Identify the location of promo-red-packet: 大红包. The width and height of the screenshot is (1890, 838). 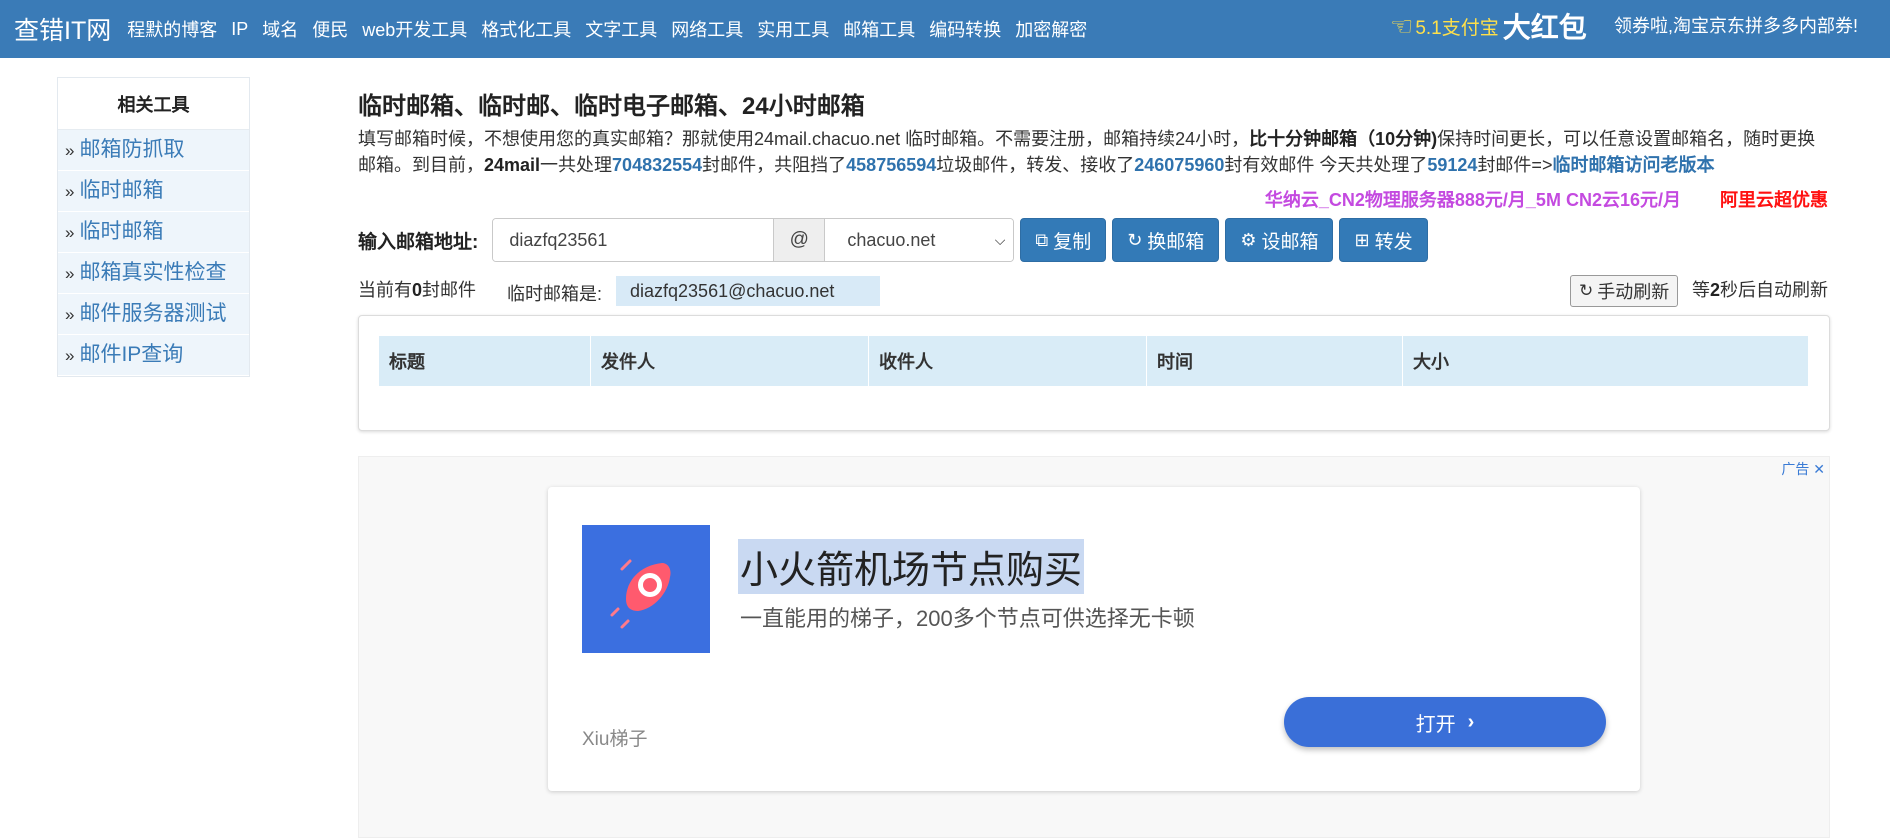
(1544, 27).